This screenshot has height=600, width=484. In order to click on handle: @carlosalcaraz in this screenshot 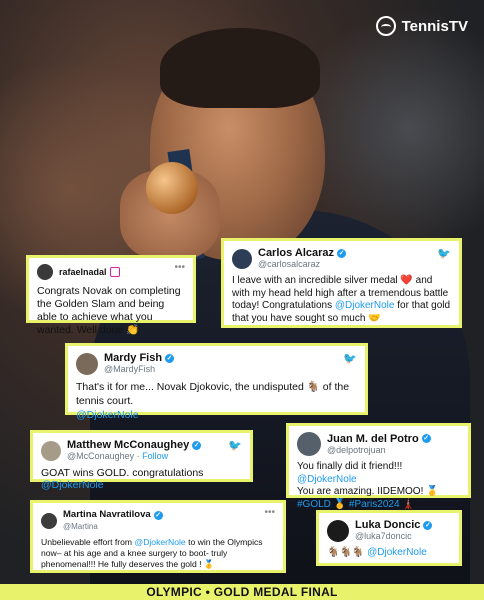, I will do `click(302, 264)`.